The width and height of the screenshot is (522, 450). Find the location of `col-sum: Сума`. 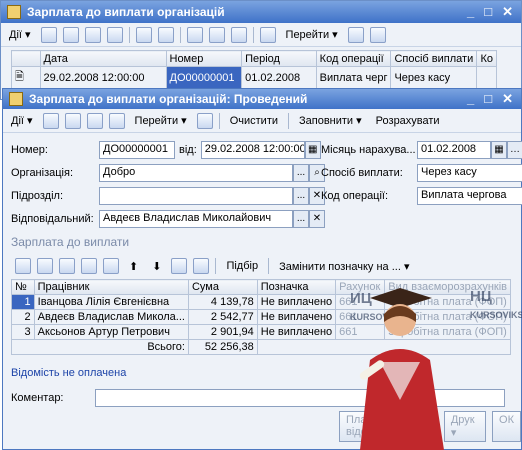

col-sum: Сума is located at coordinates (222, 287).